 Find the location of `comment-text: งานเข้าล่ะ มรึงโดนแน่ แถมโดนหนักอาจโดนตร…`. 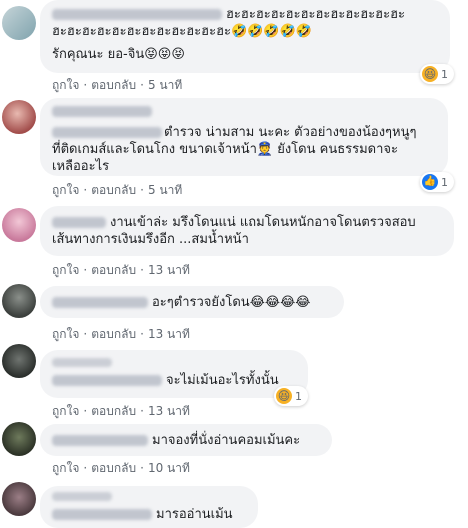

comment-text: งานเข้าล่ะ มรึงโดนแน่ แถมโดนหนักอาจโดนตร… is located at coordinates (263, 222).